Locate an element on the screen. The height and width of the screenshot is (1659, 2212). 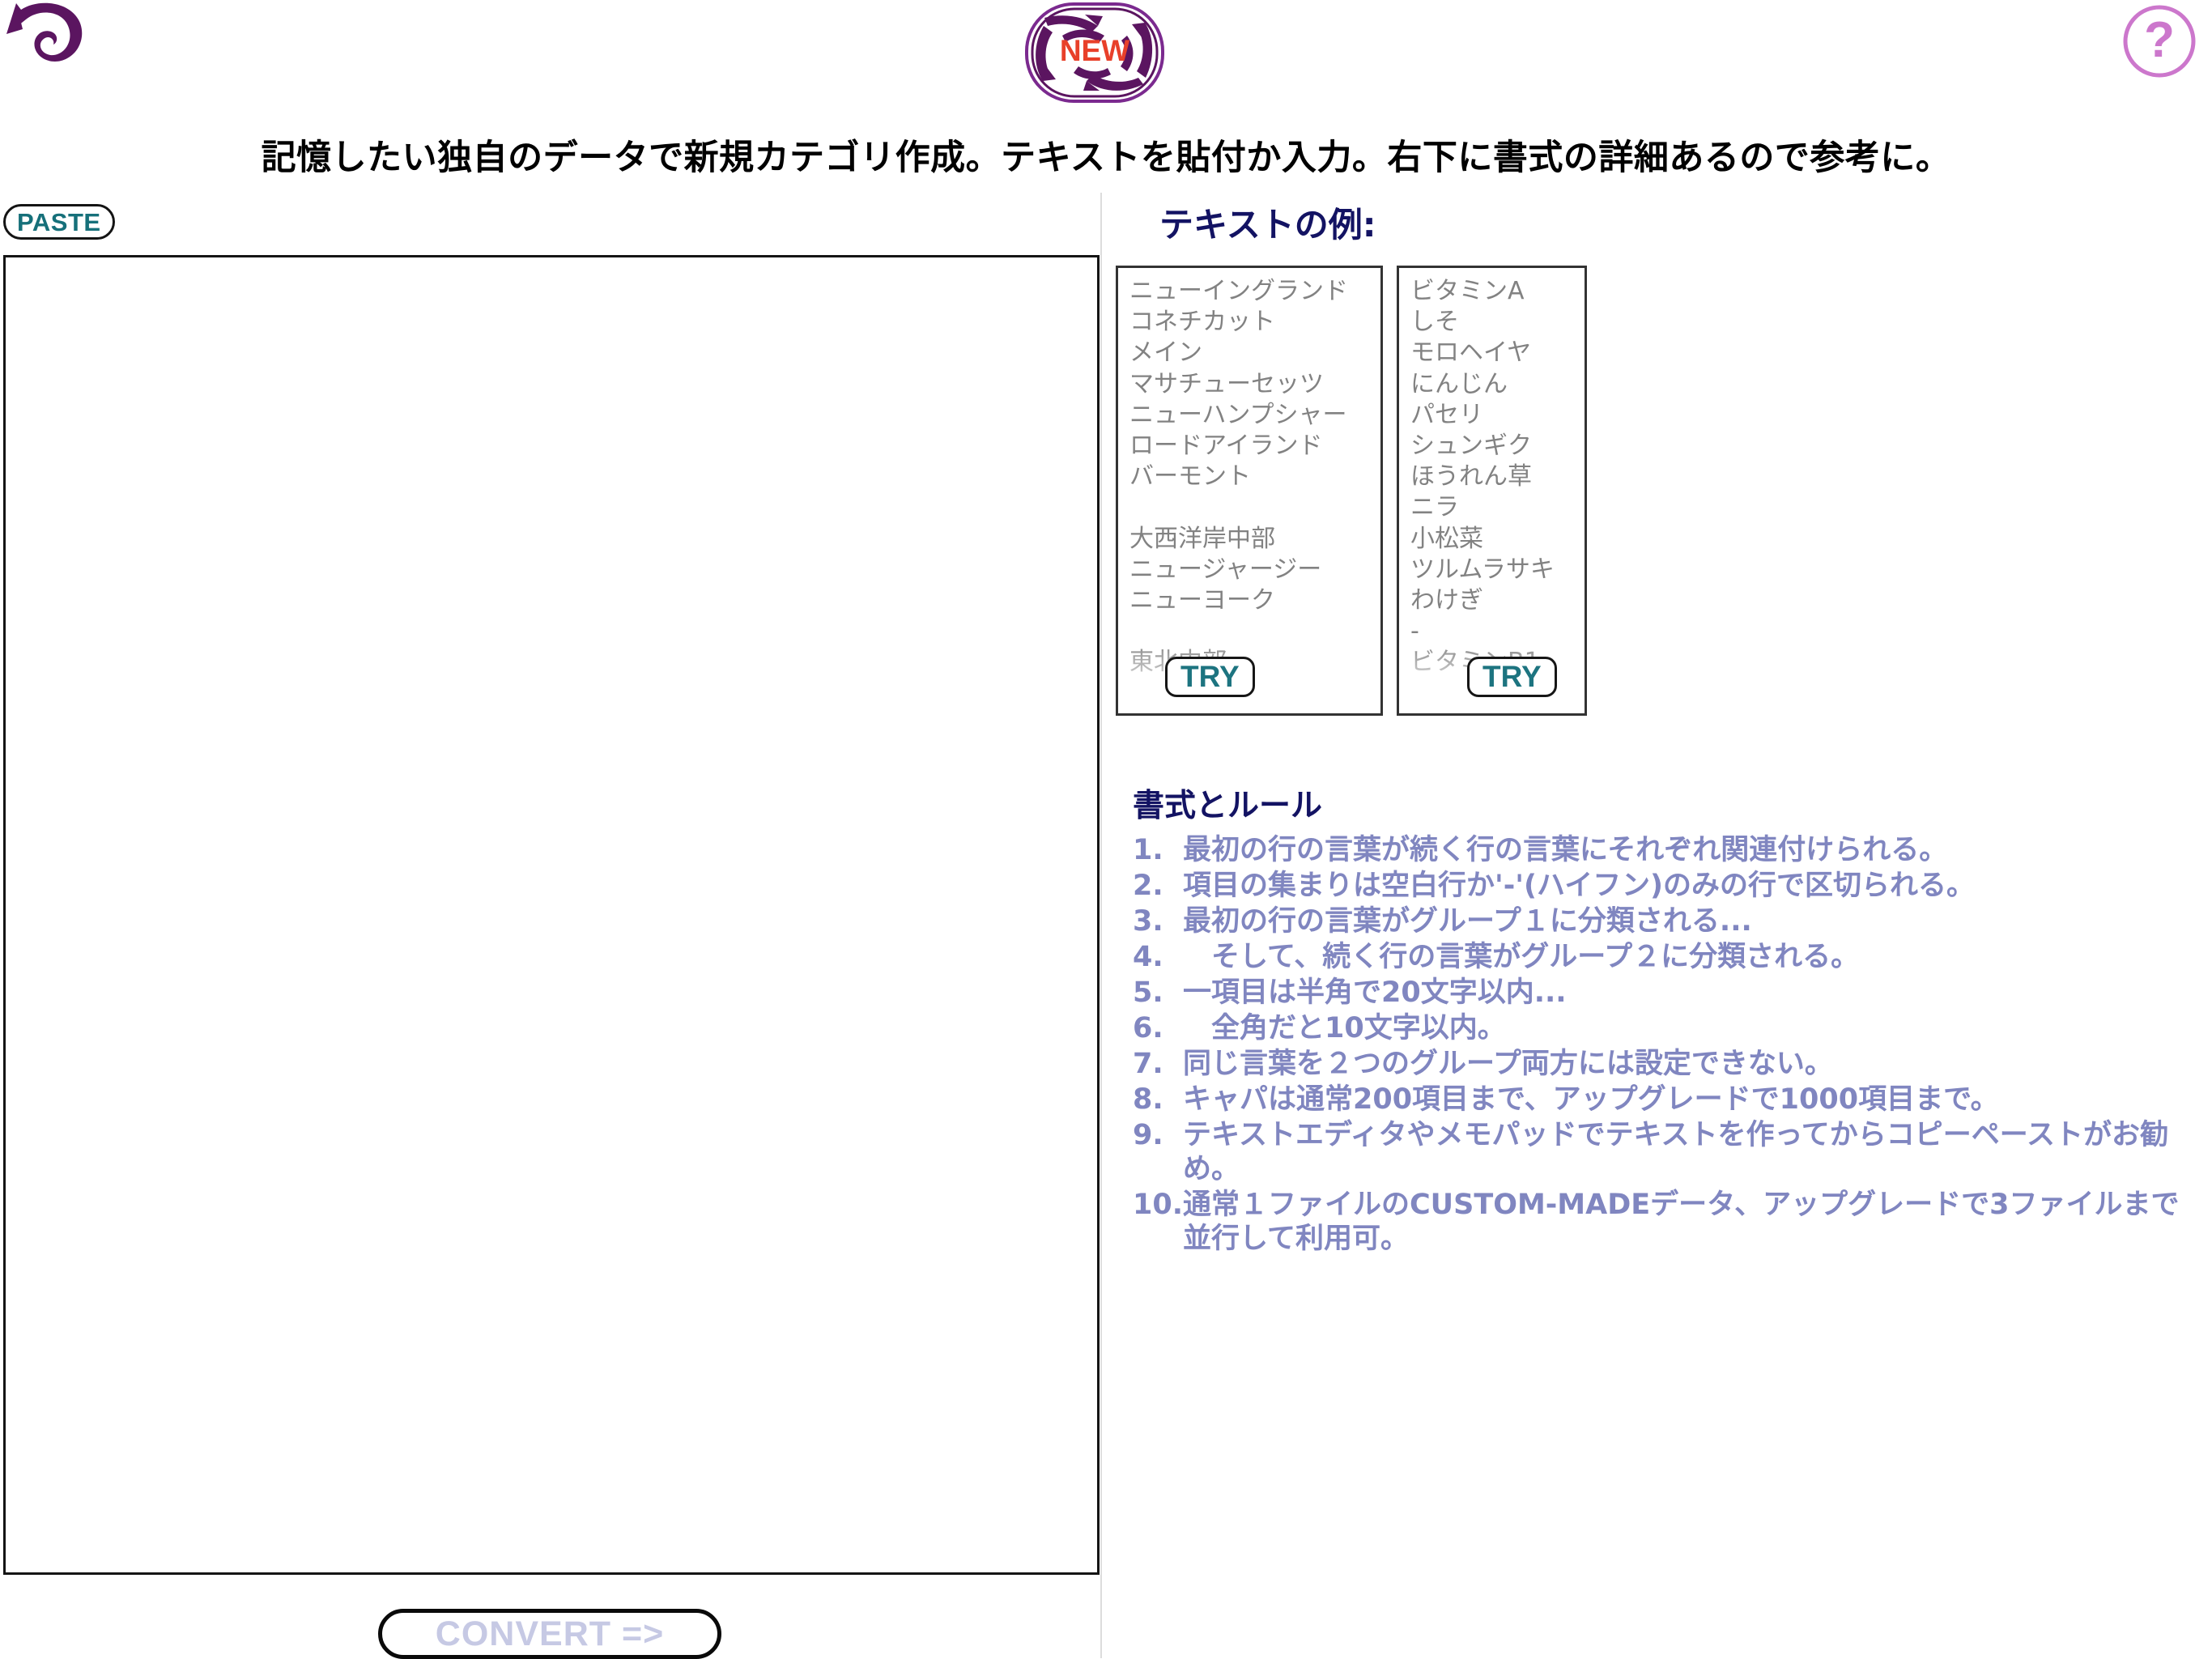
back-arrow-icon is located at coordinates (44, 32).